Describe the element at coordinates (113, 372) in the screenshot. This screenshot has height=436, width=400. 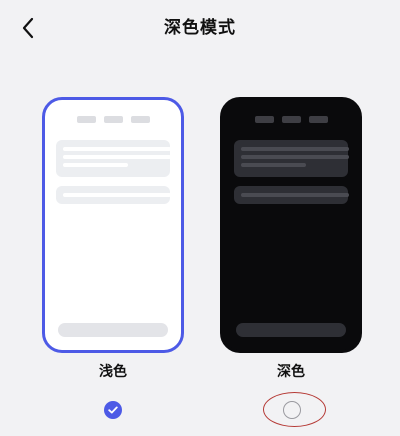
I see `light-mode-label: 浅色` at that location.